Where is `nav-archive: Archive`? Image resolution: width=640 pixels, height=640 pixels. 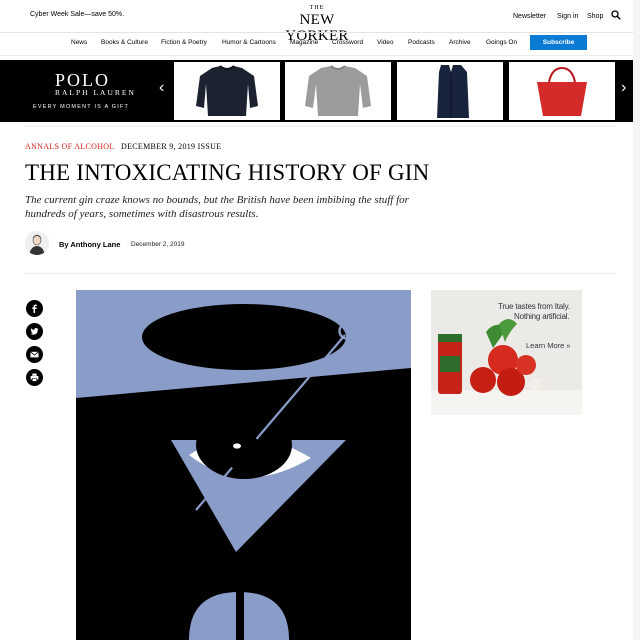 nav-archive: Archive is located at coordinates (460, 42).